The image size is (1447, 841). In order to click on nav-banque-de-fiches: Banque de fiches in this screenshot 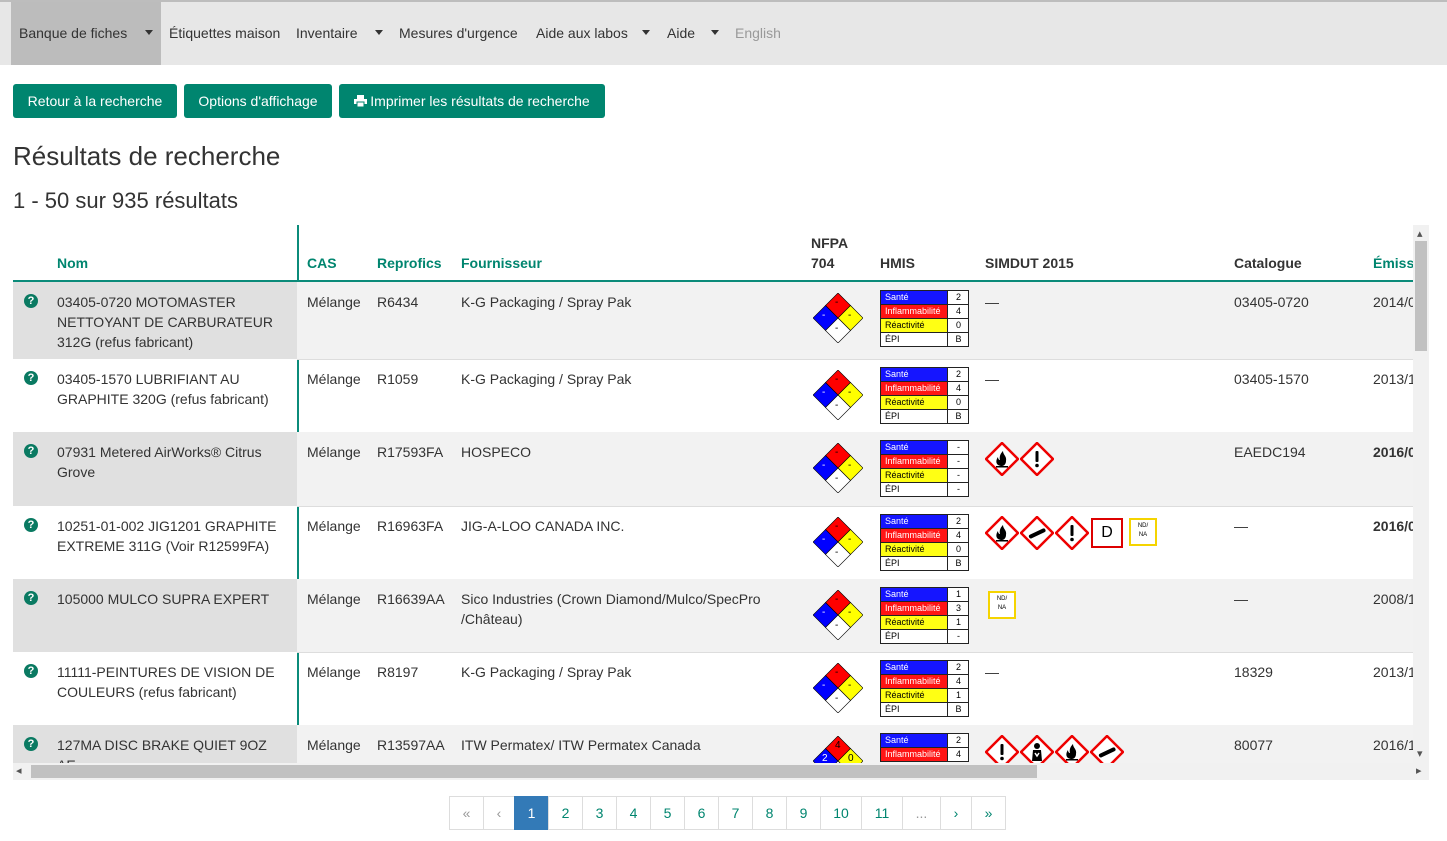, I will do `click(86, 33)`.